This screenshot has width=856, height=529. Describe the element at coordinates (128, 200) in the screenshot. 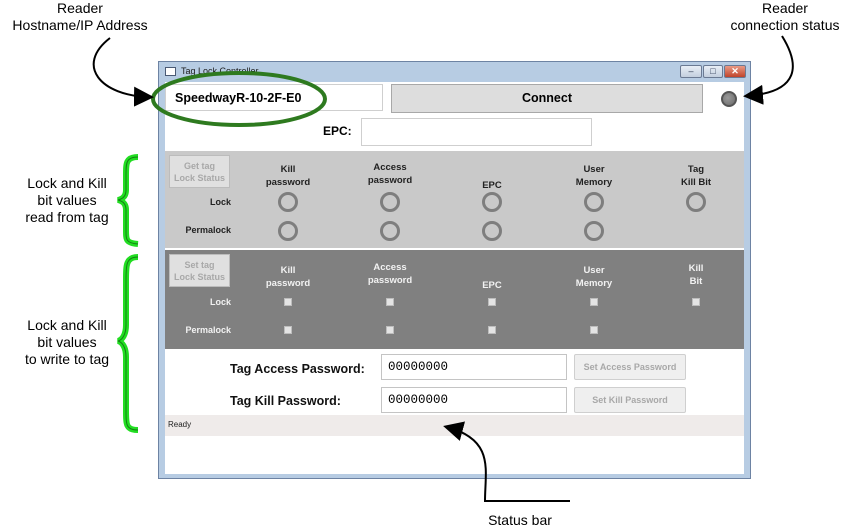

I see `read-values-brace` at that location.